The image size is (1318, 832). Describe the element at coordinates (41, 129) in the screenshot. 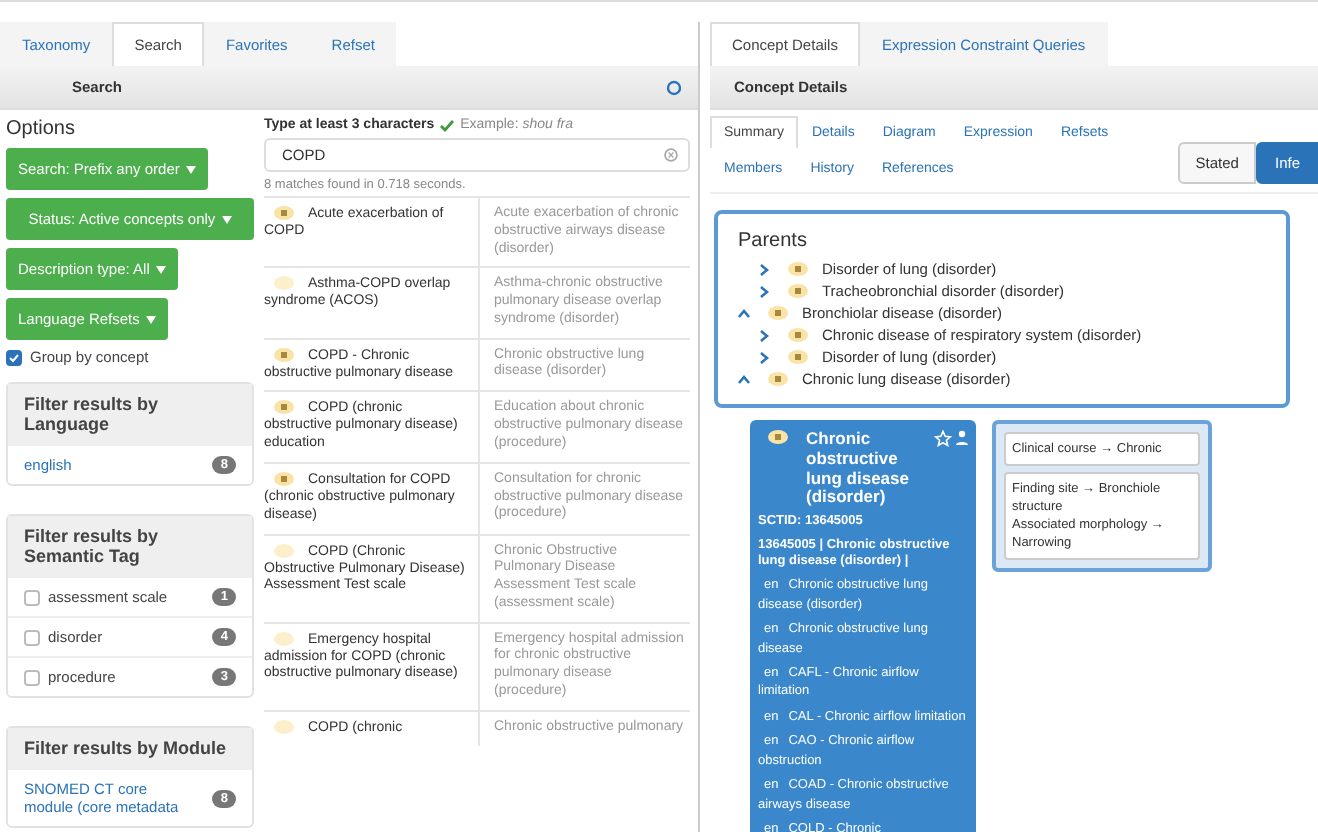

I see `options-title: Options` at that location.